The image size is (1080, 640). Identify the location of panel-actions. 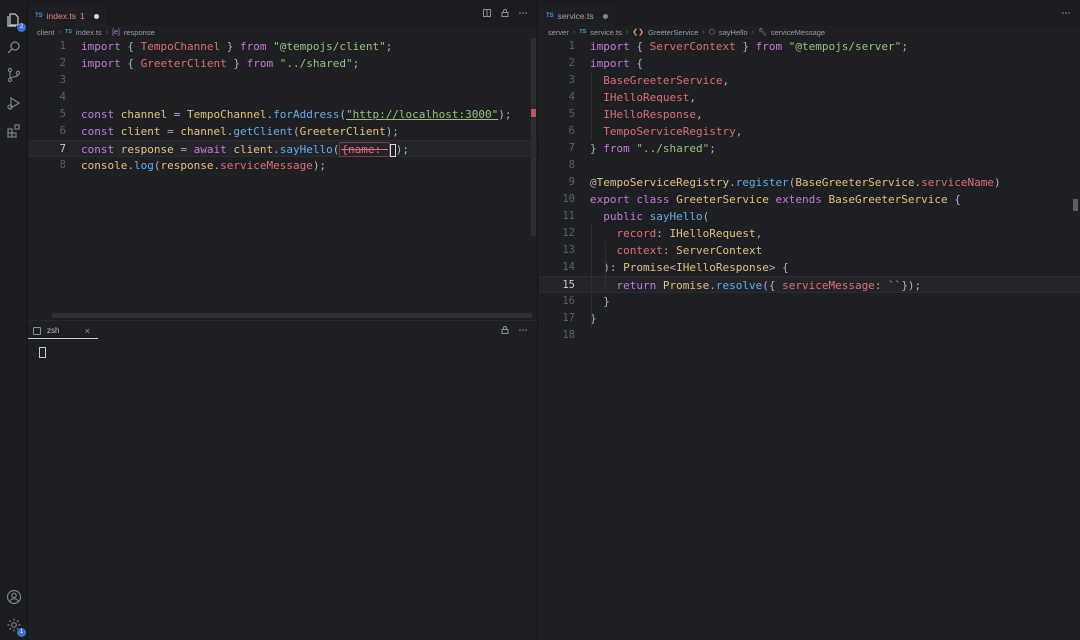
(514, 331).